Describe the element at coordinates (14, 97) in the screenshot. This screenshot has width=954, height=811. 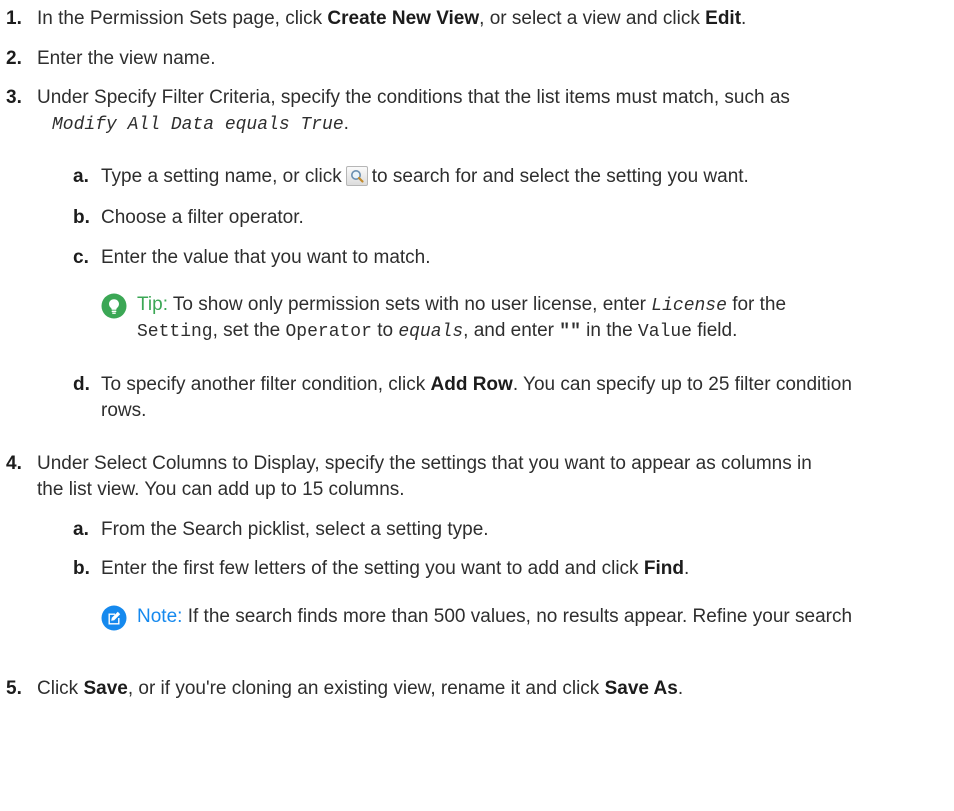
I see `step-number: 3.` at that location.